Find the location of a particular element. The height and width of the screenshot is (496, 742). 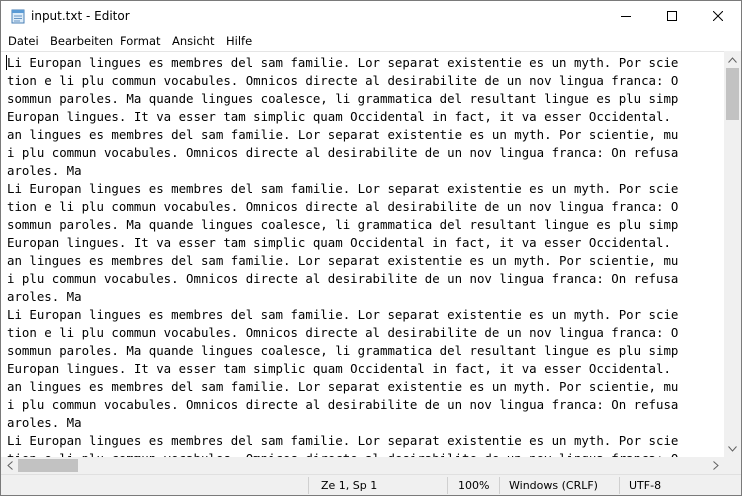

menu-bearbeiten: Bearbeiten is located at coordinates (81, 41).